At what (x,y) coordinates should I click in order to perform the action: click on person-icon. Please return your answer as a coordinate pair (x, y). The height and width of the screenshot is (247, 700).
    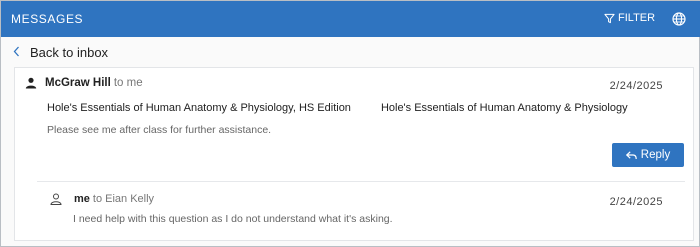
    Looking at the image, I should click on (31, 83).